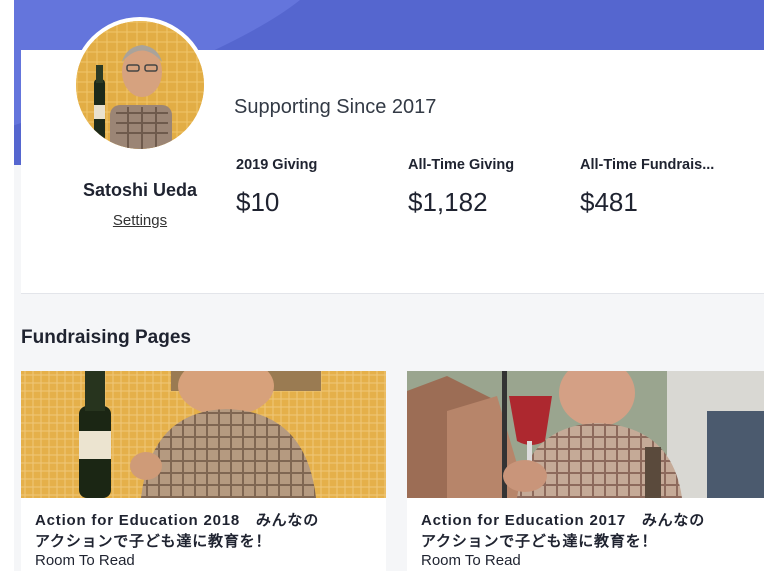  I want to click on supporting-since: Supporting Since 2017, so click(335, 107).